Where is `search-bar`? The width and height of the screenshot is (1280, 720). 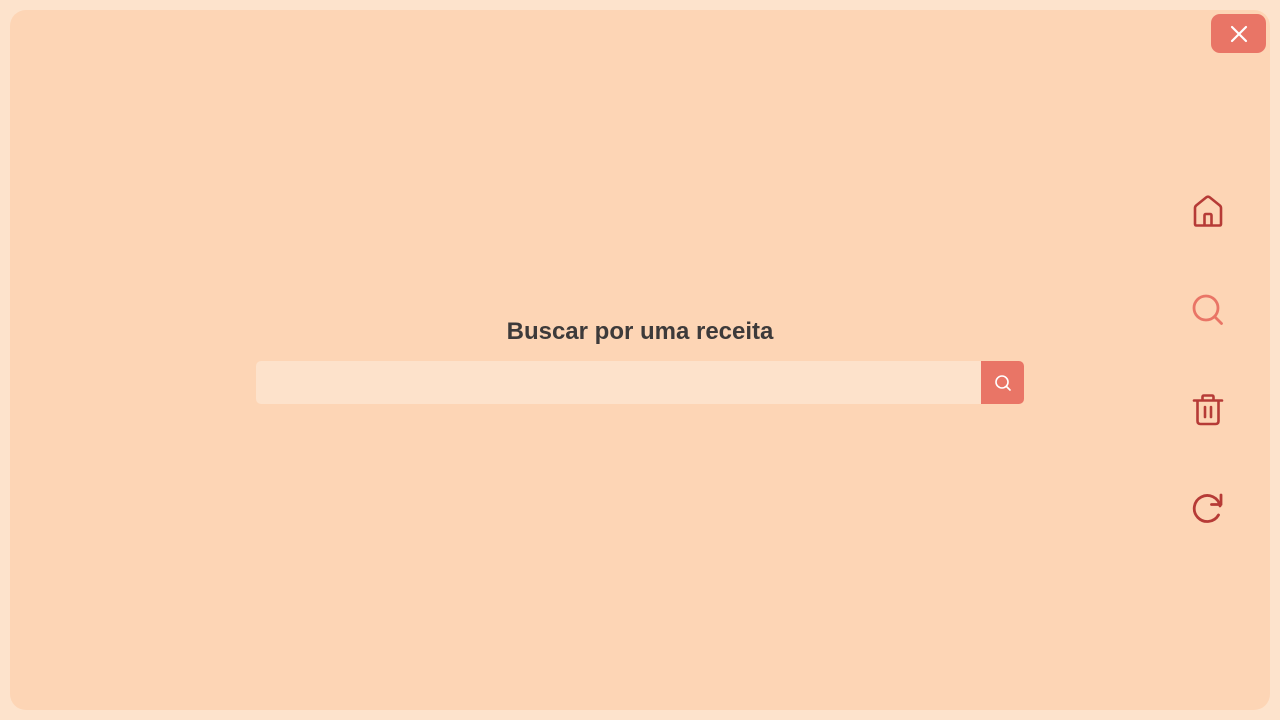 search-bar is located at coordinates (640, 382).